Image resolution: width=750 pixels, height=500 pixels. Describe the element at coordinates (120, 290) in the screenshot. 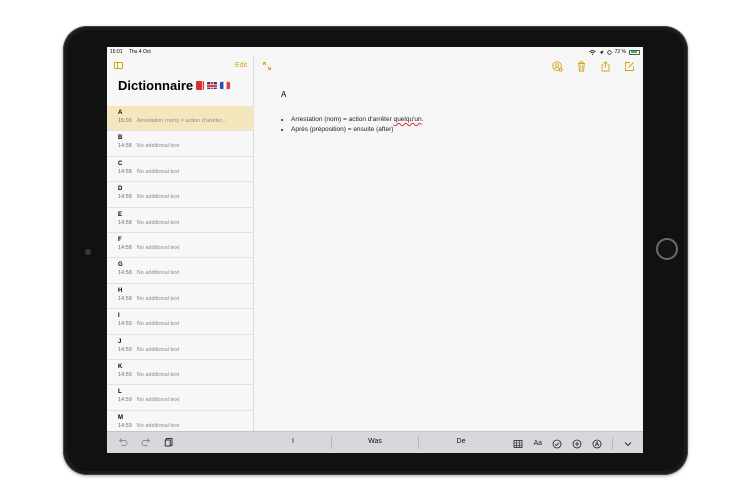

I see `note-title: H` at that location.